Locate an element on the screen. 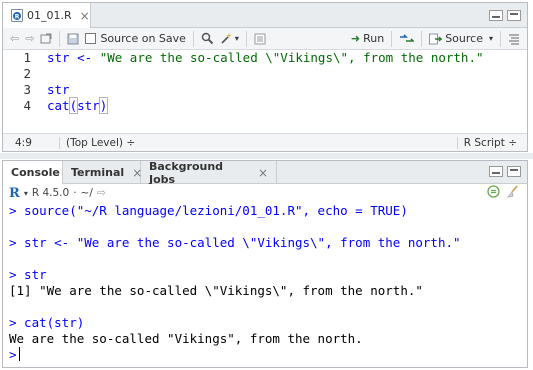  console-prompt: > is located at coordinates (15, 355).